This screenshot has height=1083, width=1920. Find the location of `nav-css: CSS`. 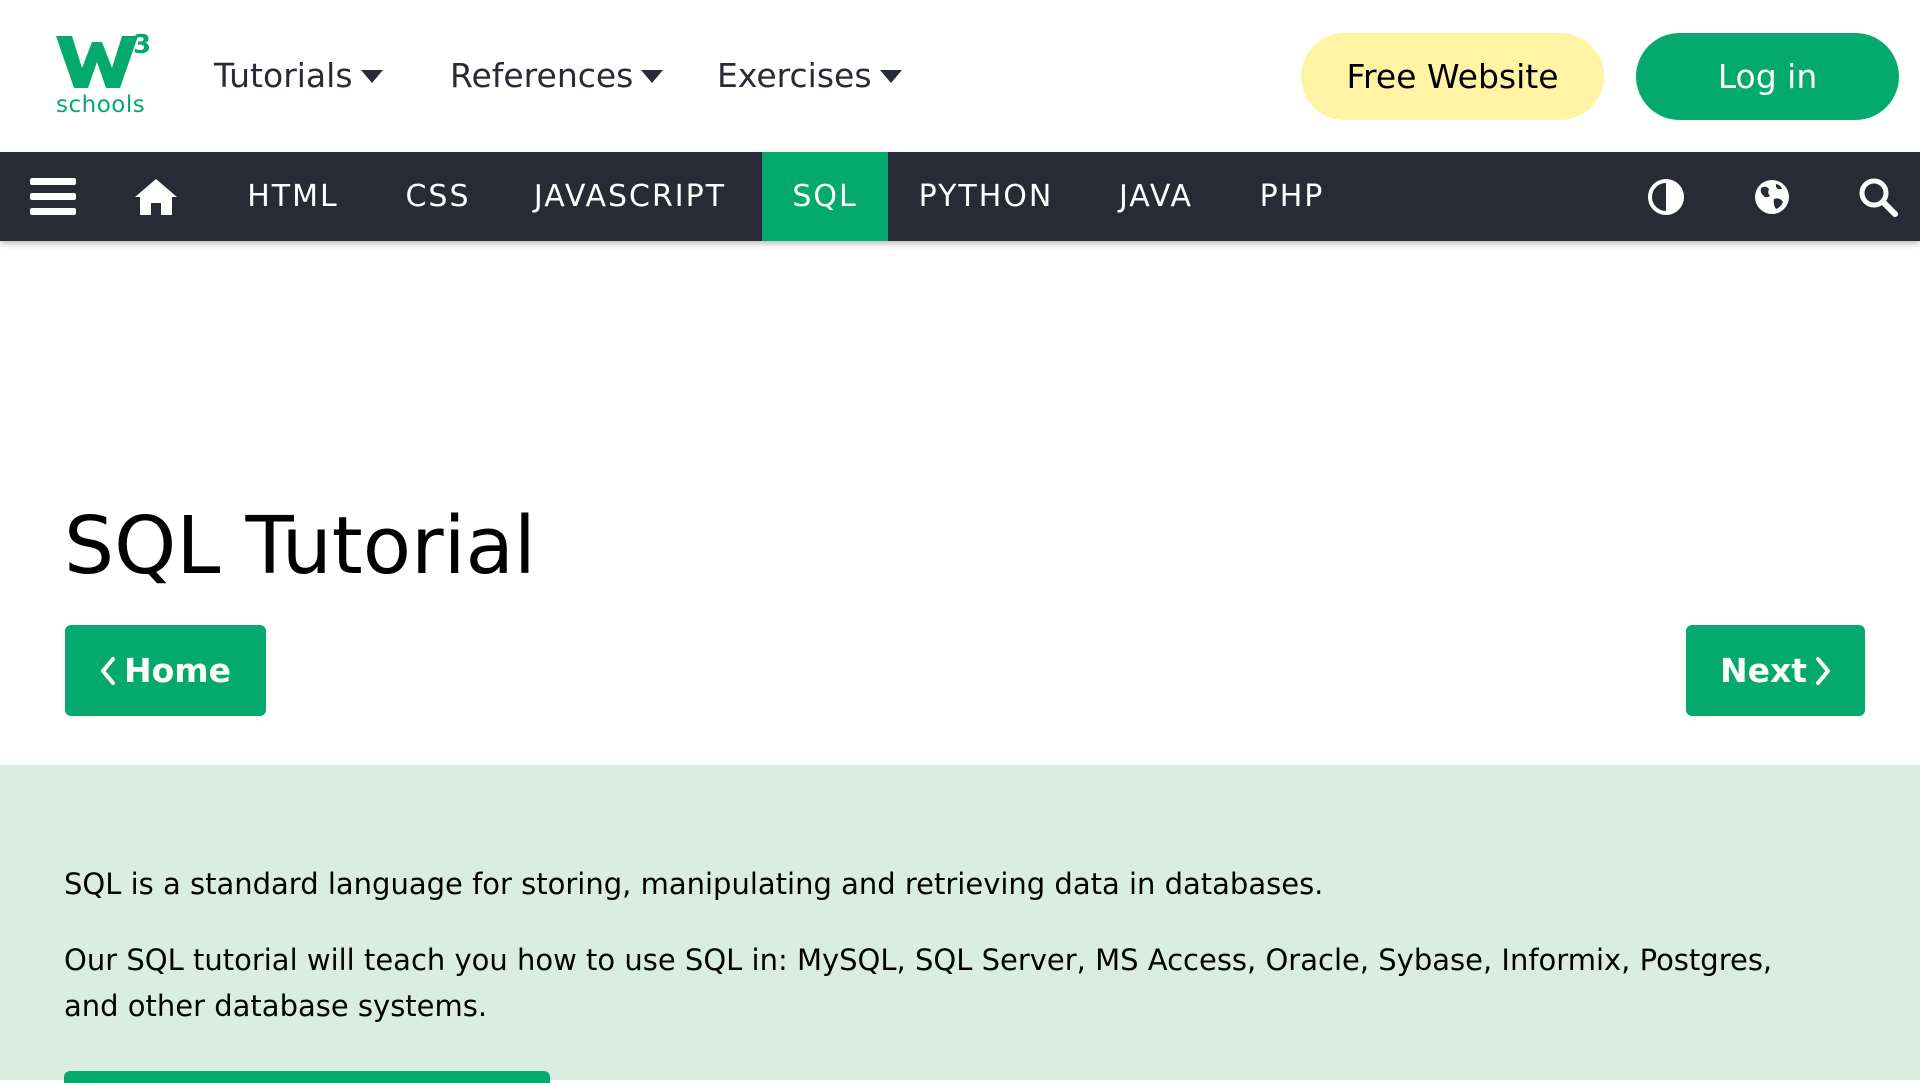

nav-css: CSS is located at coordinates (438, 196).